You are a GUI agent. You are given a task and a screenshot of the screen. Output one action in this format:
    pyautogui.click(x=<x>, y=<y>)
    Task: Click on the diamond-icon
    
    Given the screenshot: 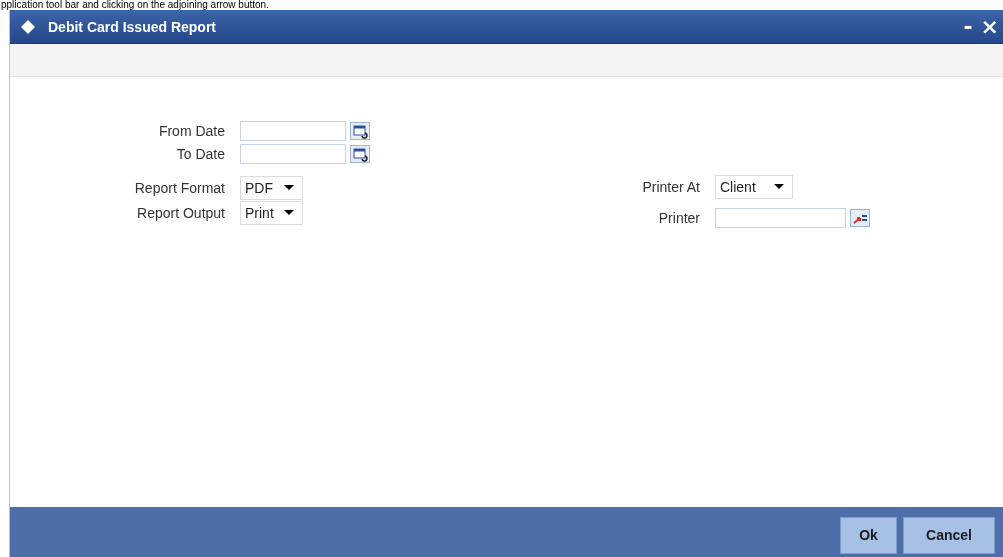 What is the action you would take?
    pyautogui.click(x=28, y=26)
    